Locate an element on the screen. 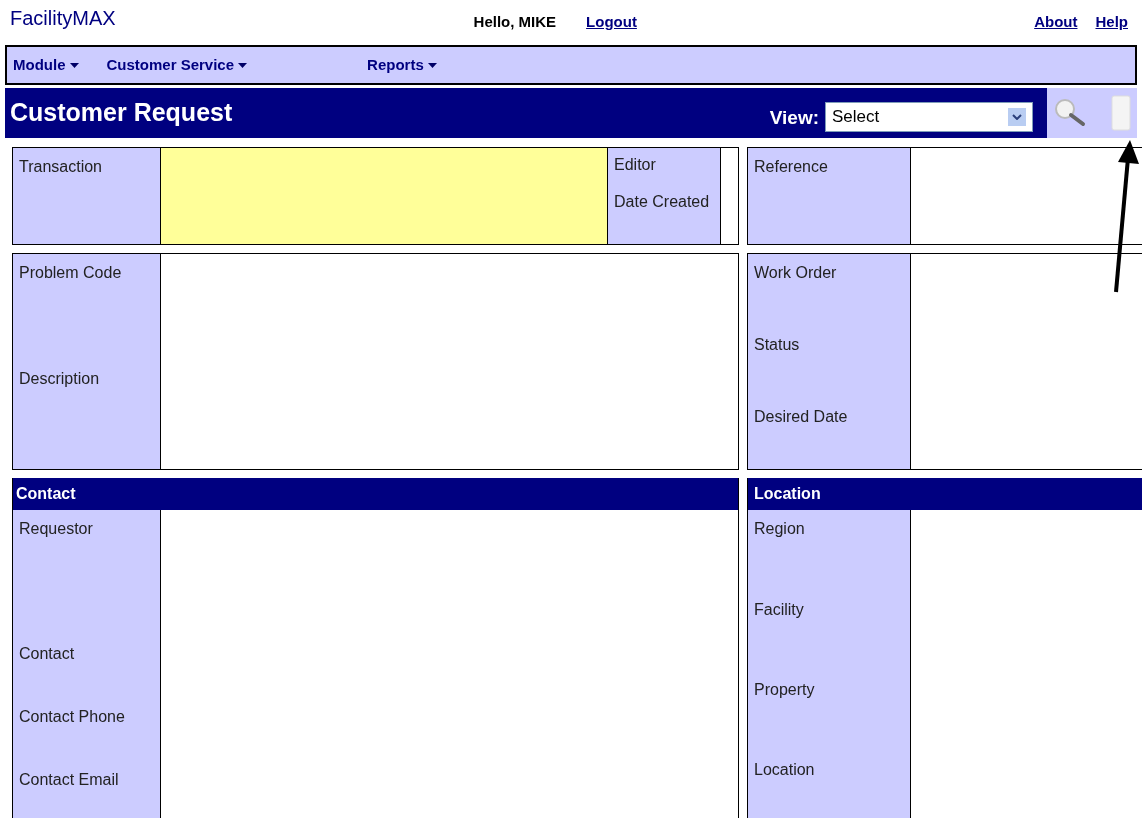 The image size is (1142, 818). field-label: Reference is located at coordinates (791, 167).